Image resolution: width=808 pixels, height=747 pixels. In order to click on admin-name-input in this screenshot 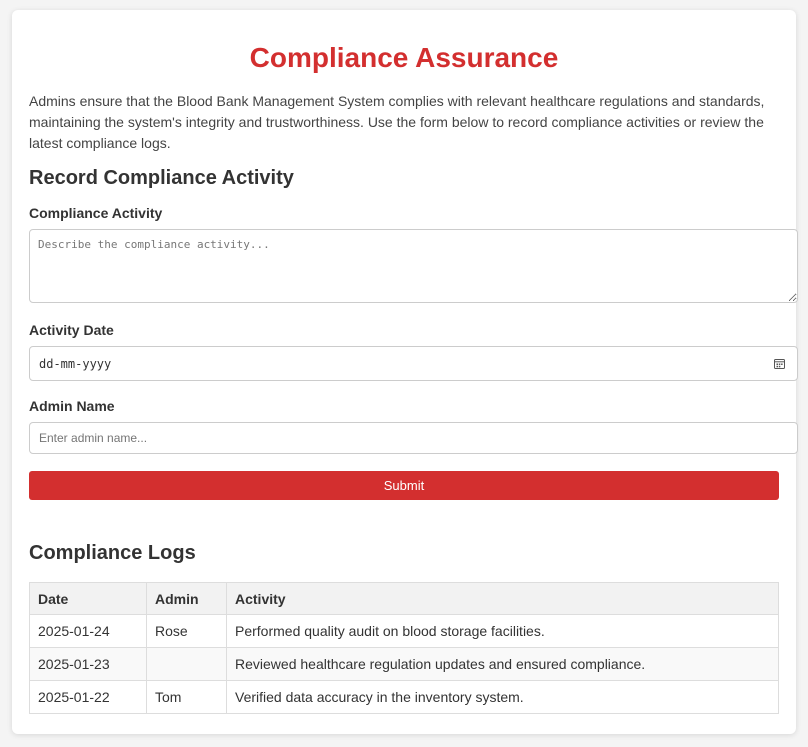, I will do `click(413, 438)`.